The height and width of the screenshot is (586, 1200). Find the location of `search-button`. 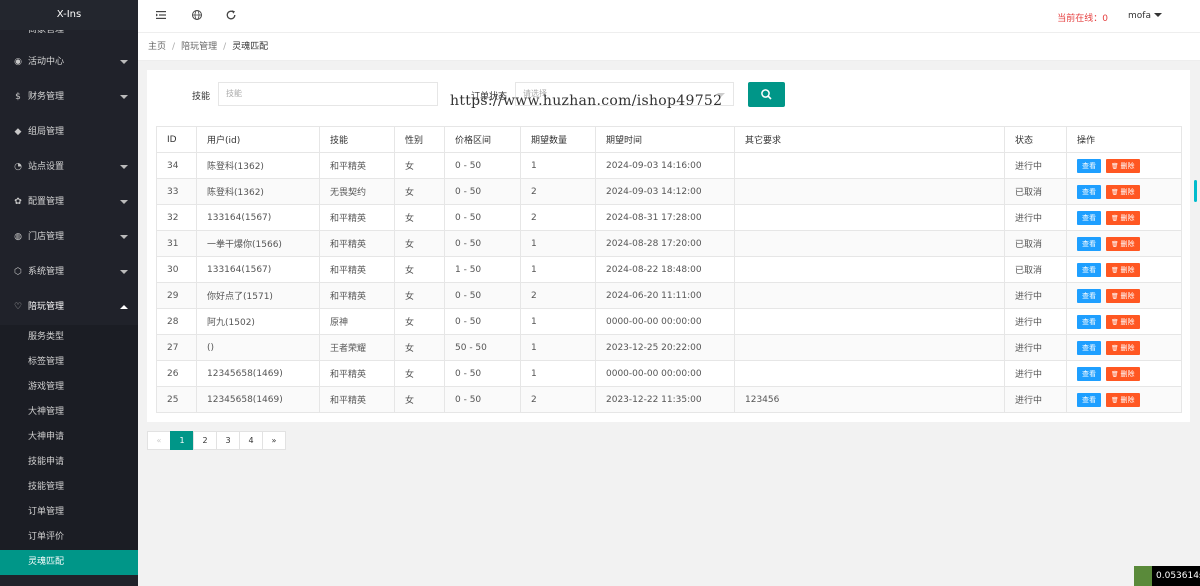

search-button is located at coordinates (766, 94).